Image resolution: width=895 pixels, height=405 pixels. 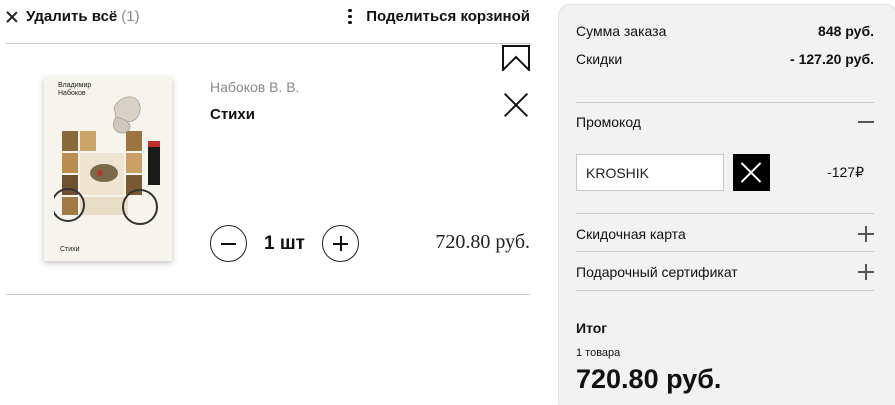 I want to click on delete-all-label: Удалить всё, so click(x=72, y=16).